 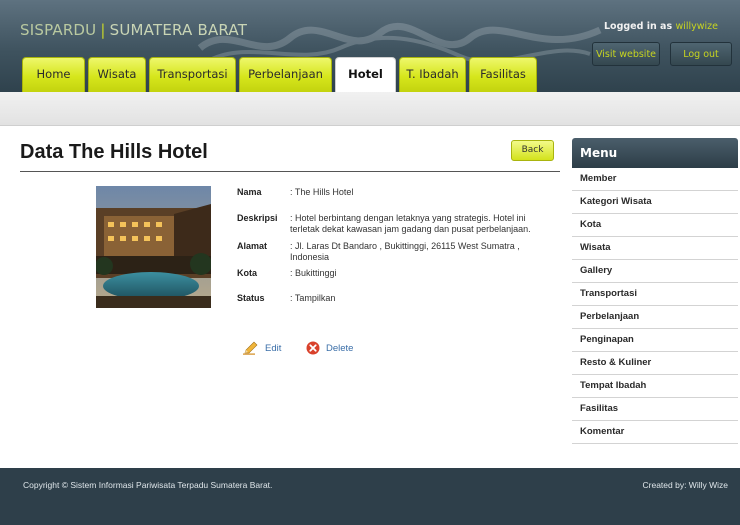 What do you see at coordinates (503, 74) in the screenshot?
I see `tab-fasilitas: Fasilitas` at bounding box center [503, 74].